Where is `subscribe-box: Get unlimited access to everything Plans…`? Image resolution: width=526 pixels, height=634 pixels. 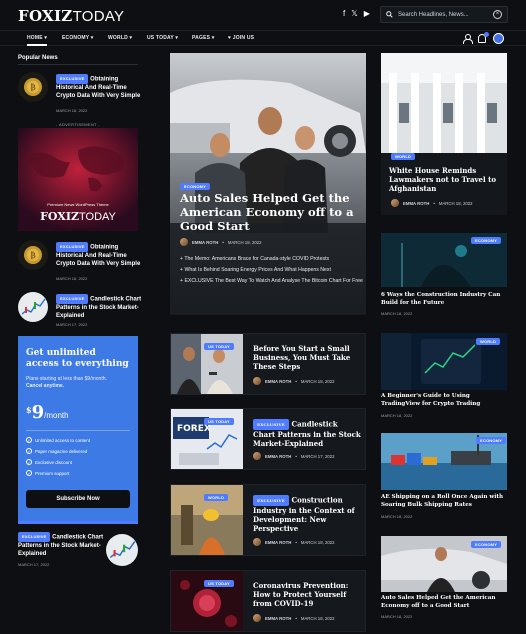
subscribe-box: Get unlimited access to everything Plans… is located at coordinates (78, 430).